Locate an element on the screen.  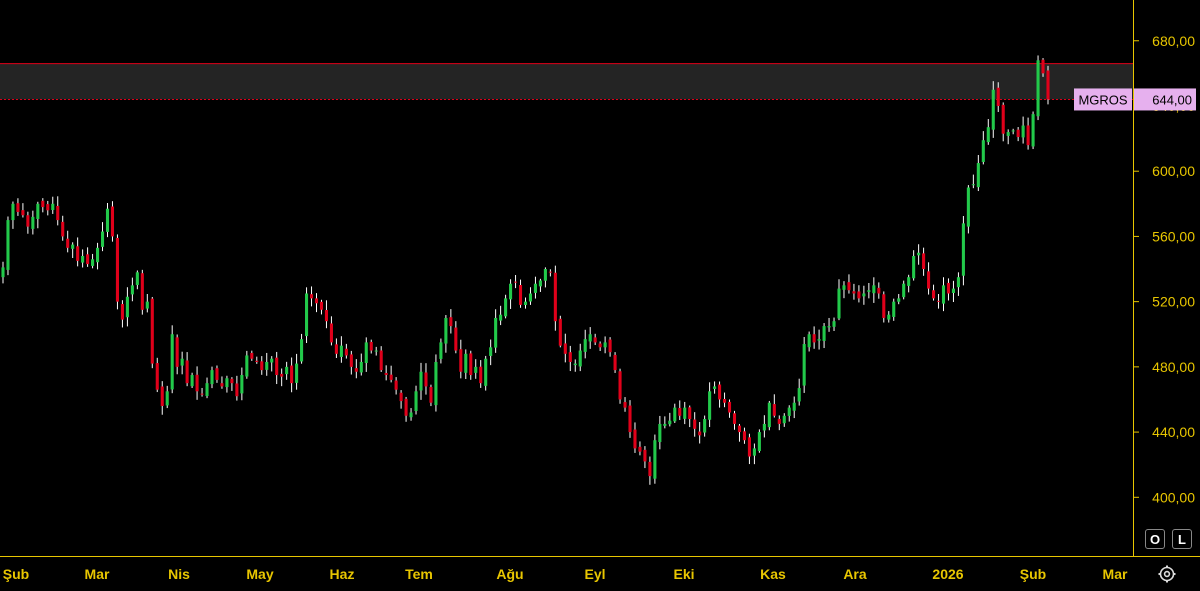
x-tick-label: Eyl is located at coordinates (594, 574).